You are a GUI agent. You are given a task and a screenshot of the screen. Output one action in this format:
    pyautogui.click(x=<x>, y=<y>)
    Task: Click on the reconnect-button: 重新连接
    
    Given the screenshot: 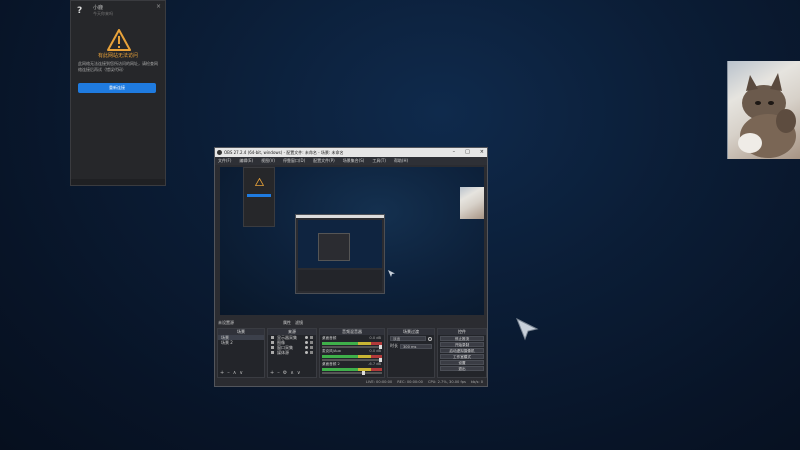 What is the action you would take?
    pyautogui.click(x=117, y=88)
    